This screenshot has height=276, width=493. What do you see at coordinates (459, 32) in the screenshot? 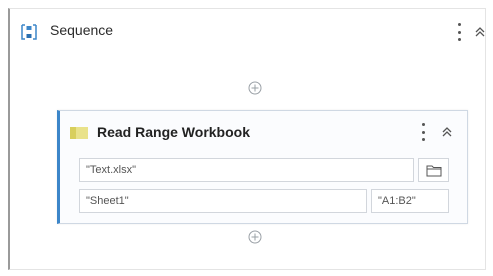
I see `sequence-more-options-icon` at bounding box center [459, 32].